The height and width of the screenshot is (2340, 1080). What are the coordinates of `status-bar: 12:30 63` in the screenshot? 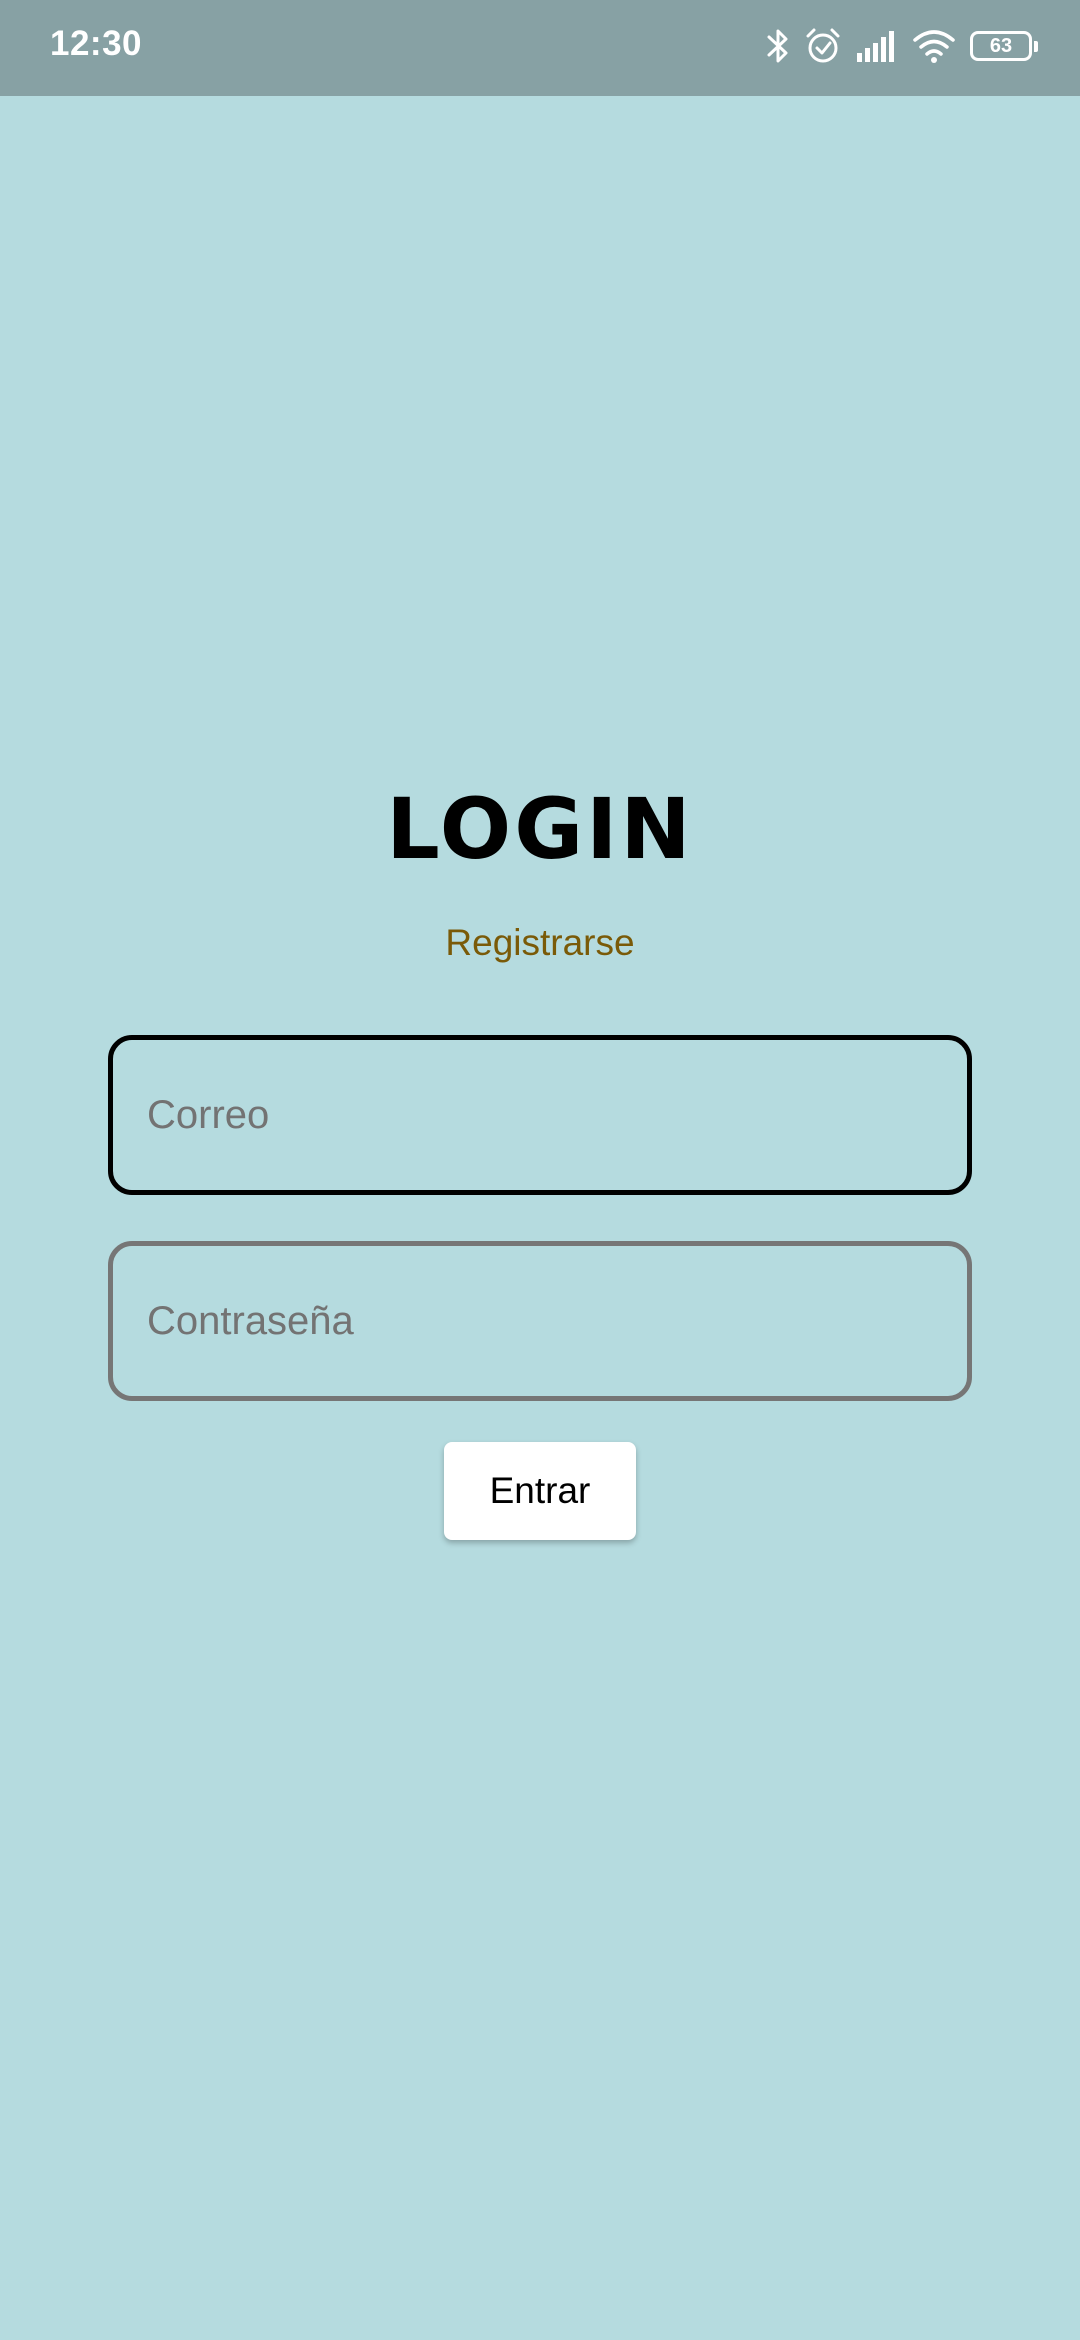 It's located at (540, 48).